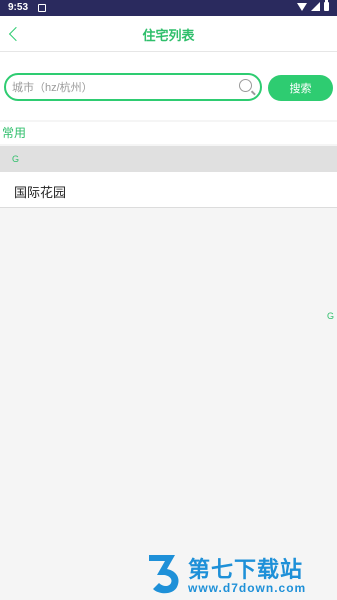 The width and height of the screenshot is (337, 600). I want to click on battery-icon, so click(326, 5).